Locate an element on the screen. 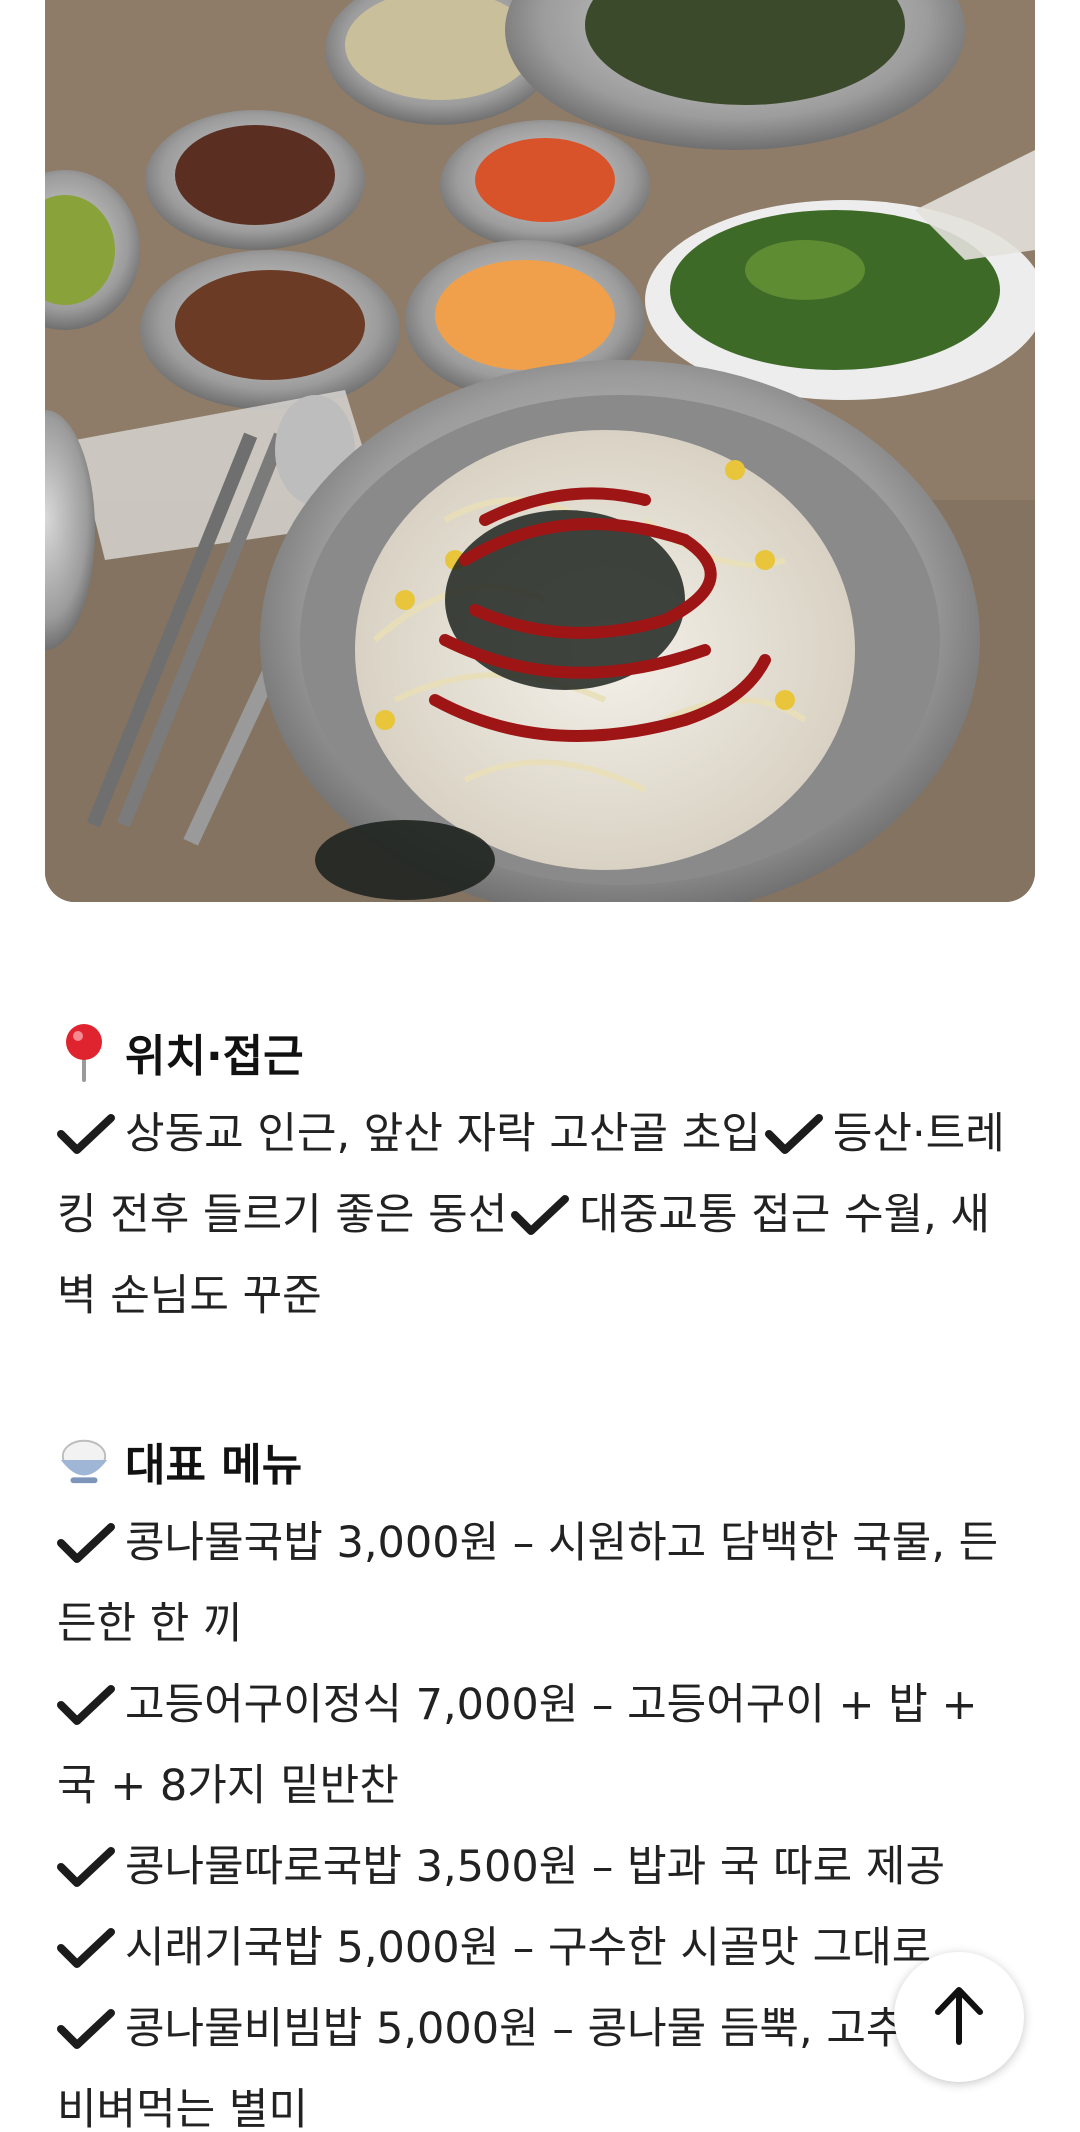  menu-item: 시래기국밥 5,000원 – 구수한 시골맛 그대로 is located at coordinates (542, 1948).